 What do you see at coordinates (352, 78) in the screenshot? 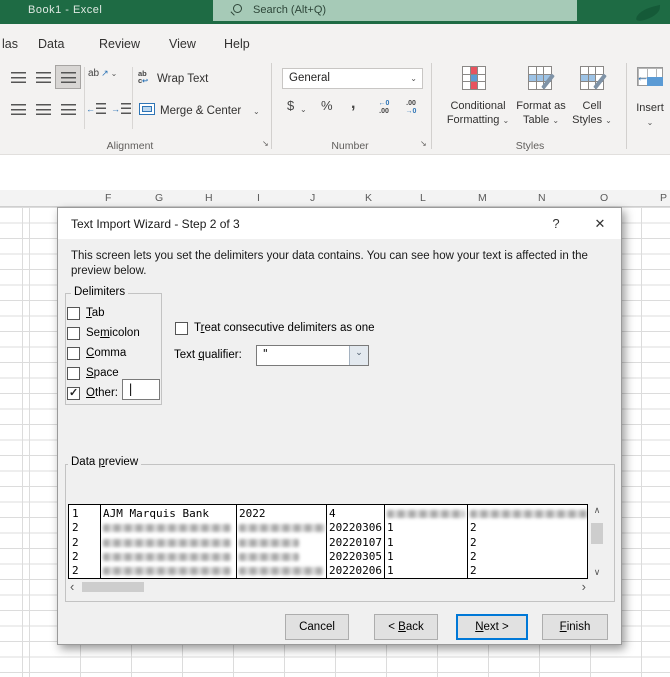
I see `number-format-select: General` at bounding box center [352, 78].